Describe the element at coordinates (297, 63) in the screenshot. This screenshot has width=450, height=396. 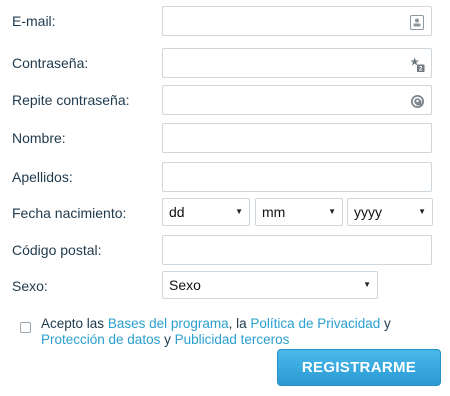
I see `password-field: 2` at that location.